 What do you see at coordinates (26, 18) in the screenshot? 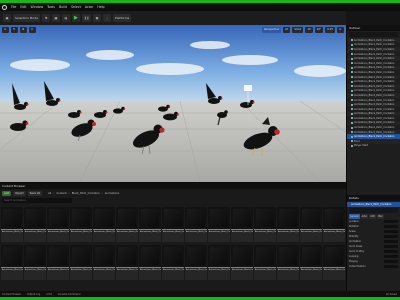
I see `mode-selector-button: Selection Mode` at bounding box center [26, 18].